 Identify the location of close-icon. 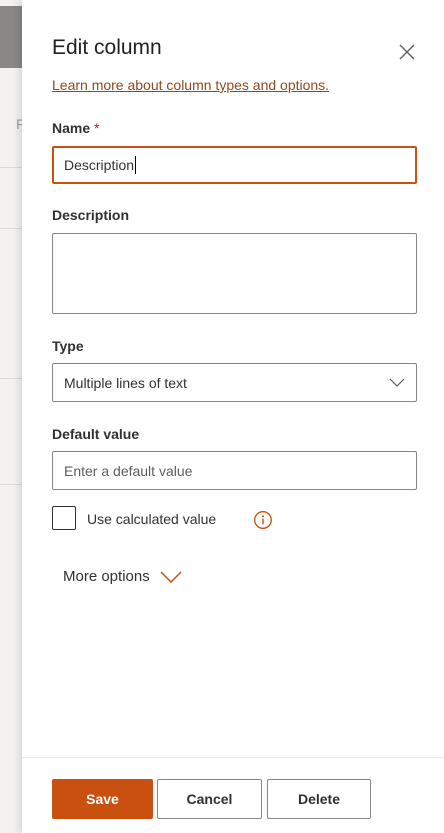
(407, 52).